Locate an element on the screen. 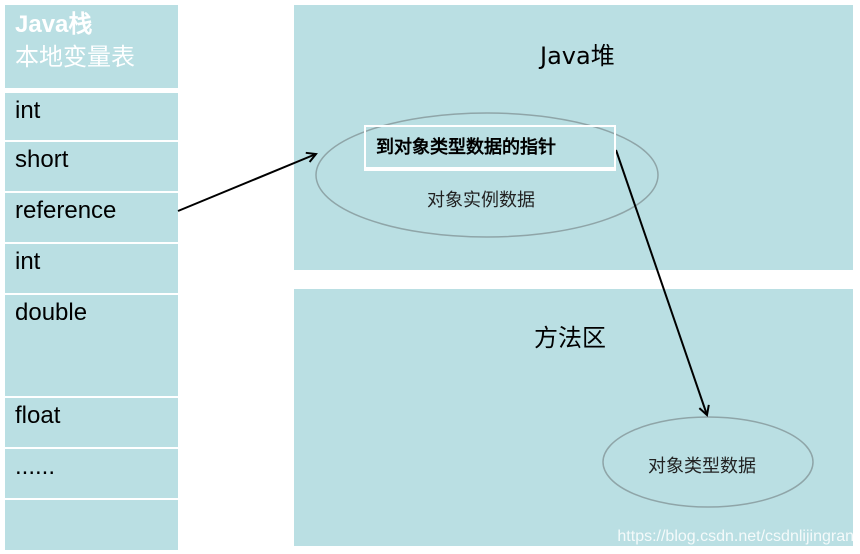 The image size is (860, 554). reference-arrow is located at coordinates (246, 183).